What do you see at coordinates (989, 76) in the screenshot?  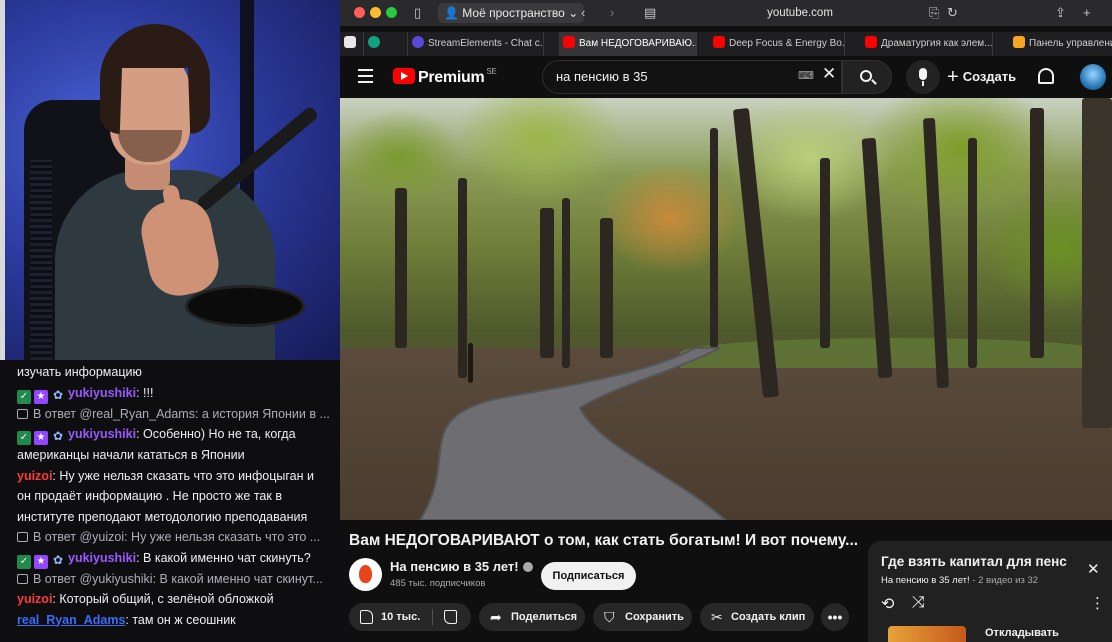 I see `create-label: Создать` at bounding box center [989, 76].